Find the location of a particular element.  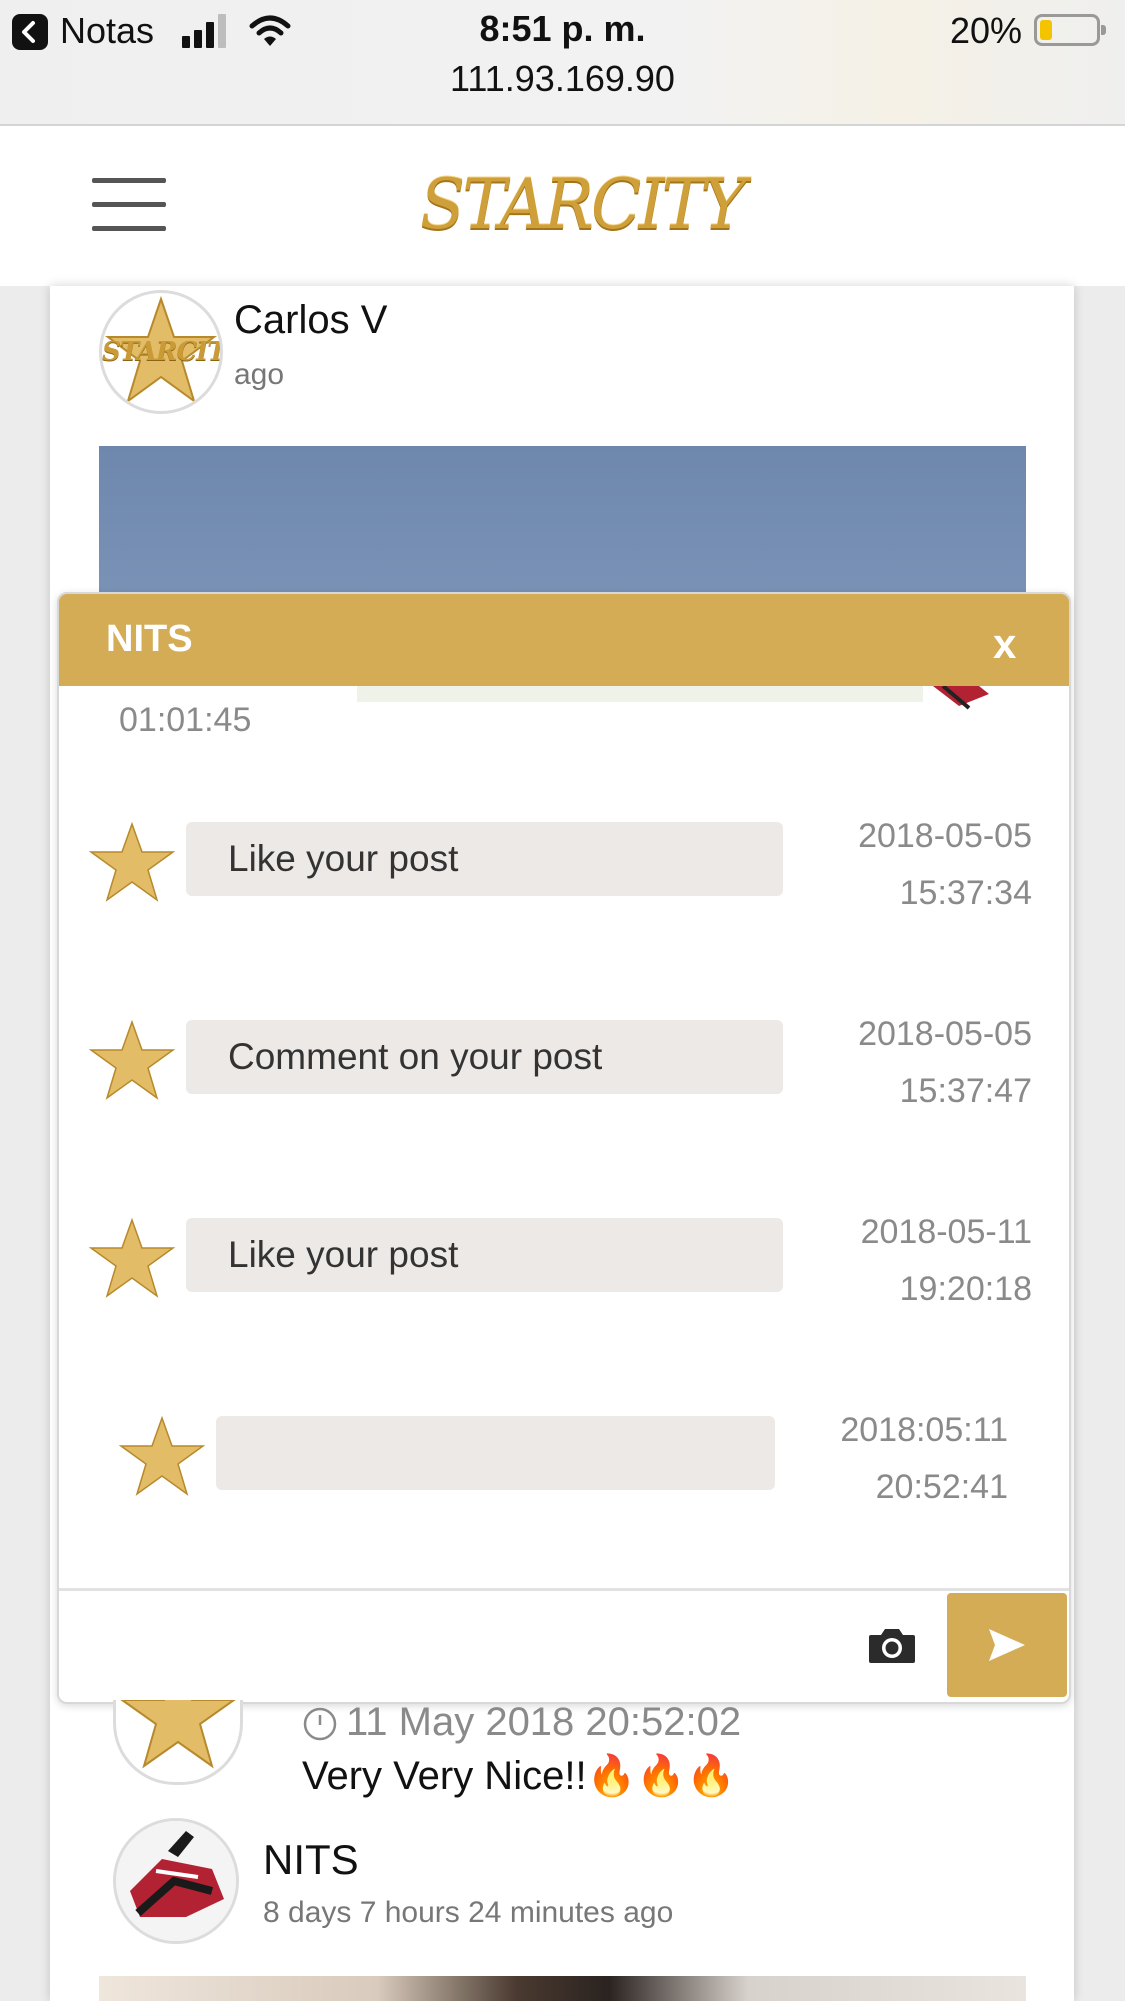

message-bubble: Comment on your post is located at coordinates (484, 1057).